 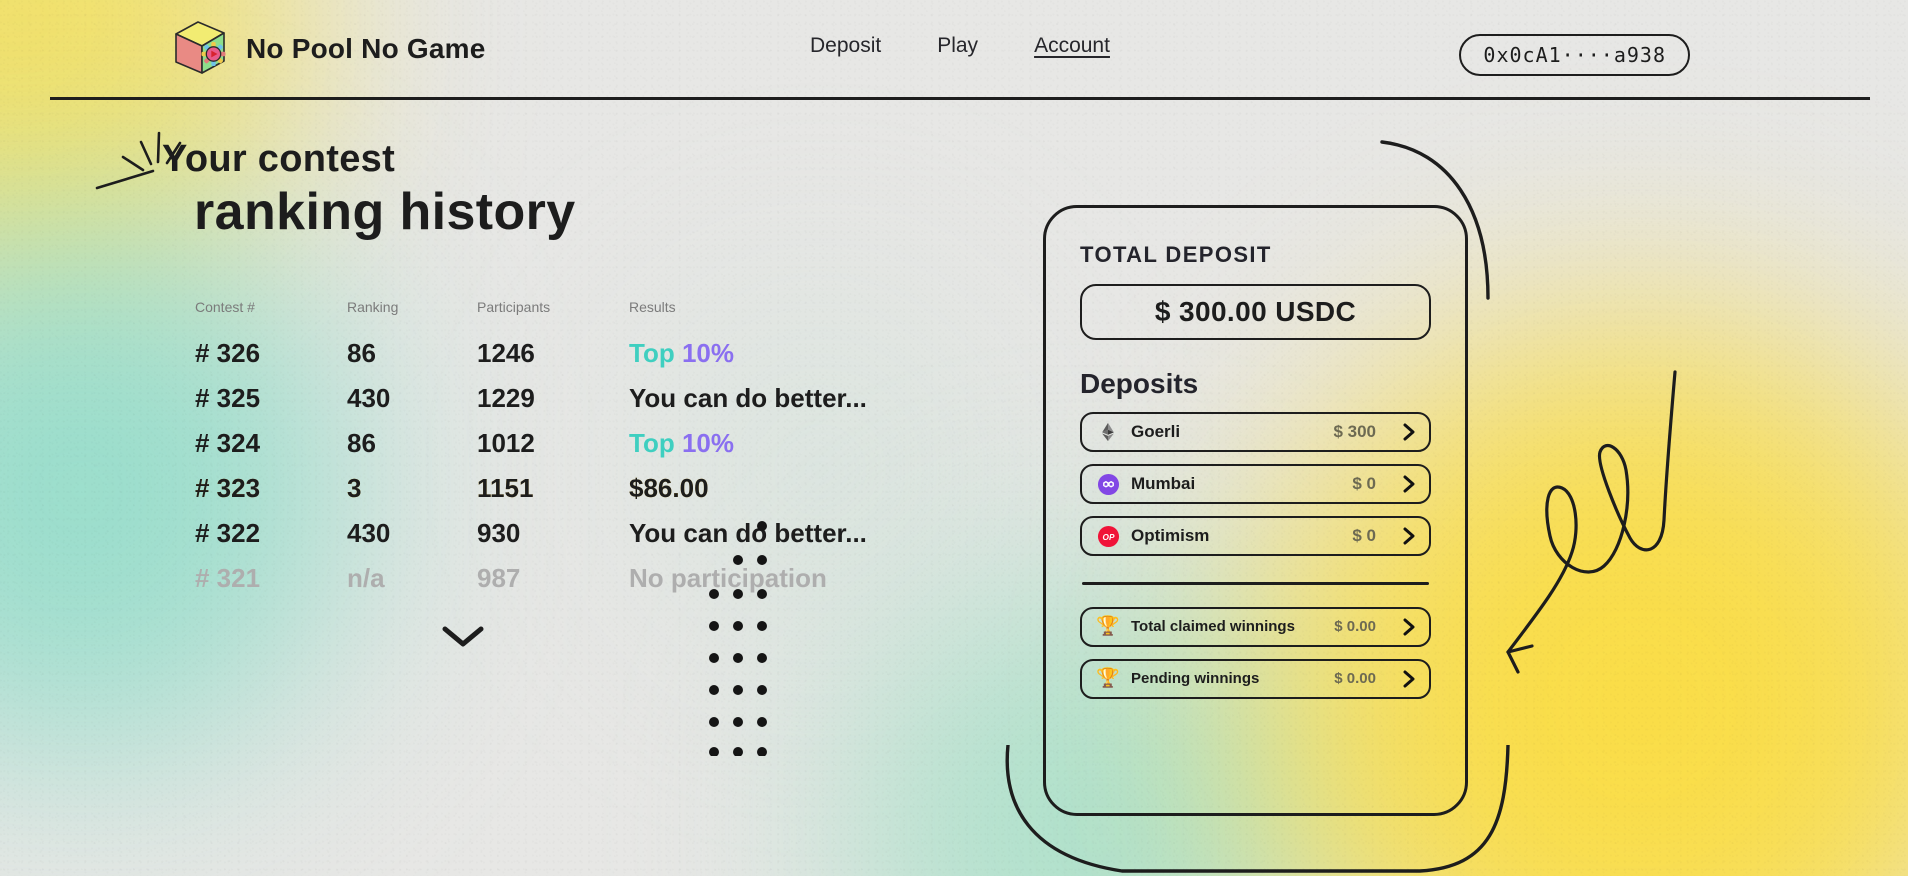 I want to click on cell-contest: # 324, so click(x=228, y=443).